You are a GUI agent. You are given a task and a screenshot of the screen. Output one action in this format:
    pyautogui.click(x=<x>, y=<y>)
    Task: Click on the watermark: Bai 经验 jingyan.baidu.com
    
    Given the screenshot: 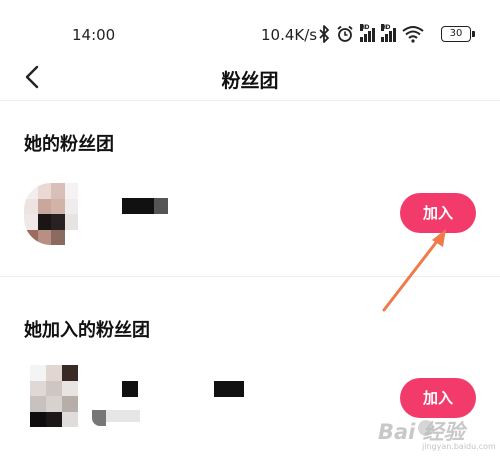 What is the action you would take?
    pyautogui.click(x=437, y=432)
    